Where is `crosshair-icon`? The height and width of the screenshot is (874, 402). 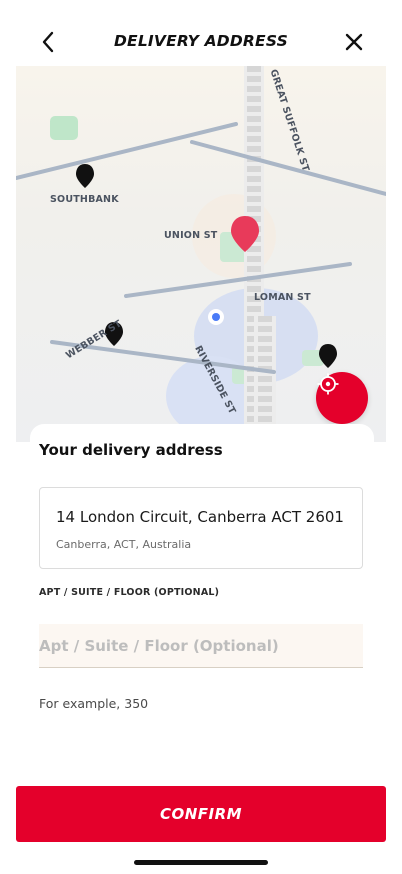 crosshair-icon is located at coordinates (328, 384).